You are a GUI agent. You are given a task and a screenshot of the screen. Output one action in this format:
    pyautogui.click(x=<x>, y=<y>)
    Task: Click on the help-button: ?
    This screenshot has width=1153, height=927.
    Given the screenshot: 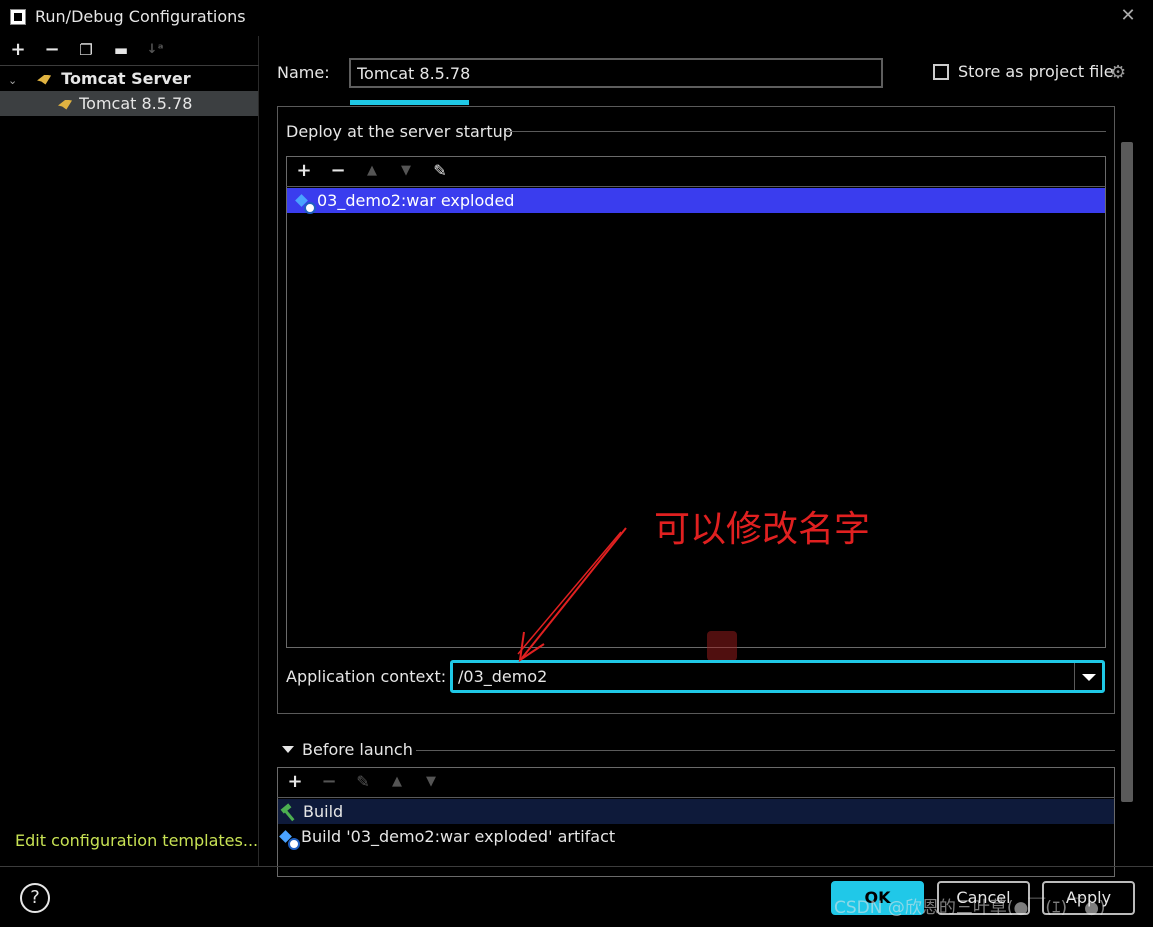 What is the action you would take?
    pyautogui.click(x=35, y=898)
    